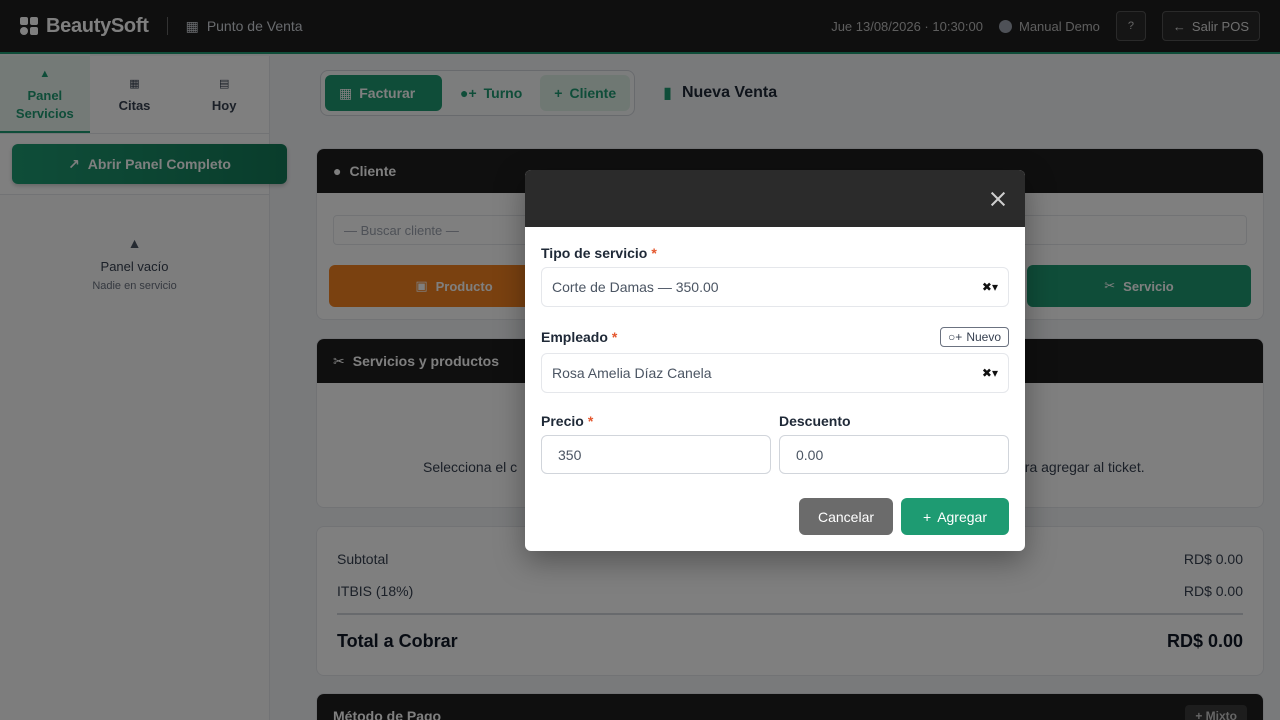 The height and width of the screenshot is (720, 1280). What do you see at coordinates (775, 443) in the screenshot?
I see `price-row: Precio * 350 Descuento 0.00` at bounding box center [775, 443].